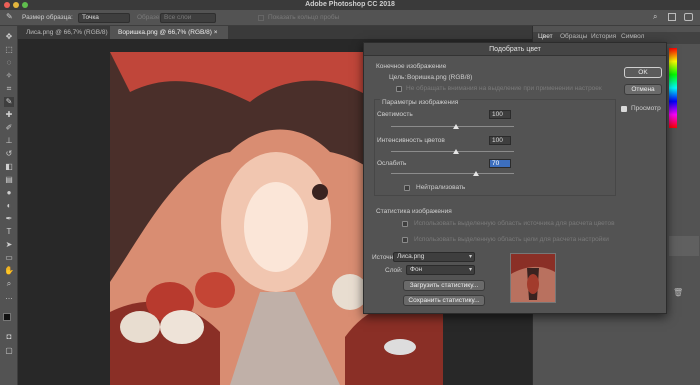  I want to click on window-title: Adobe Photoshop CC 2018, so click(350, 4).